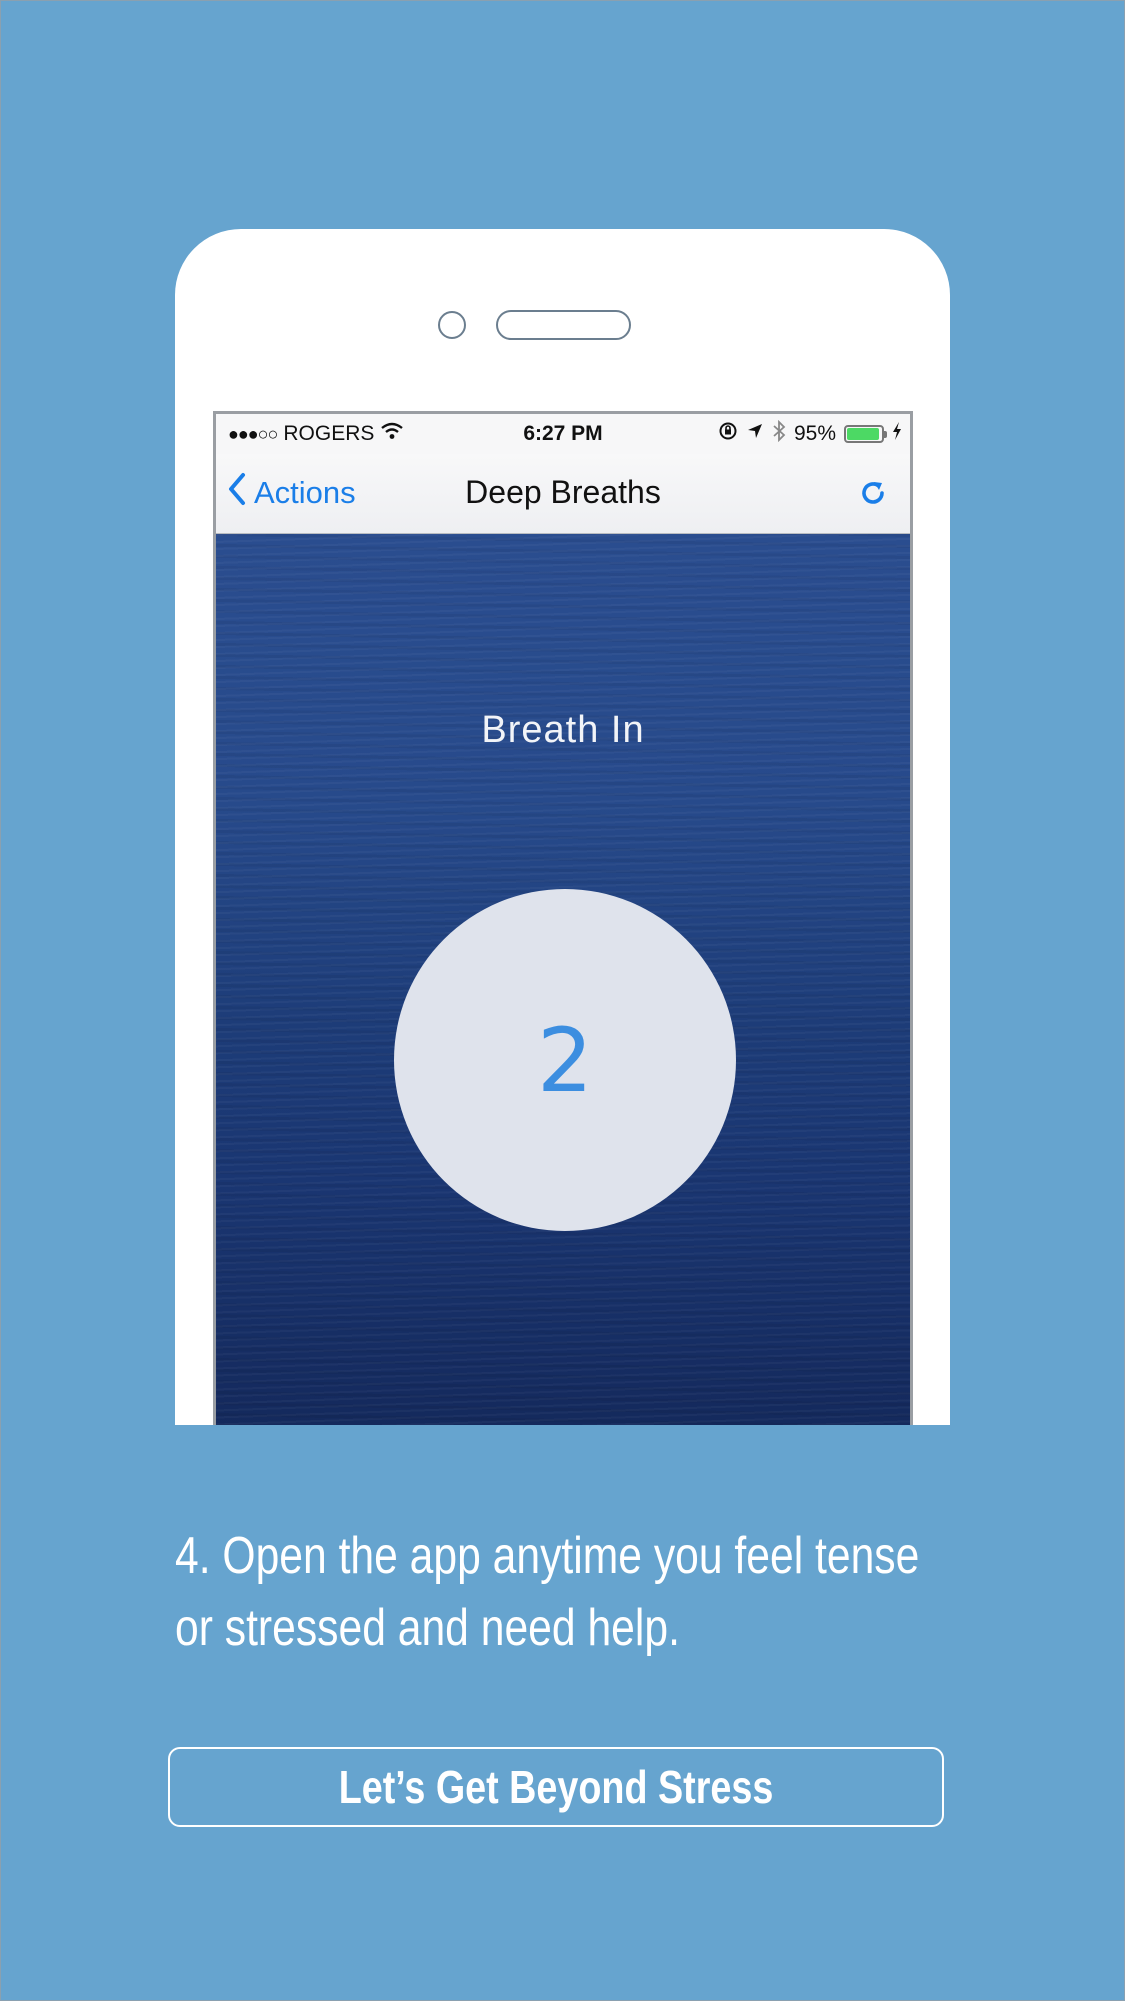 Image resolution: width=1125 pixels, height=2001 pixels. What do you see at coordinates (814, 433) in the screenshot?
I see `battery-percent: 95%` at bounding box center [814, 433].